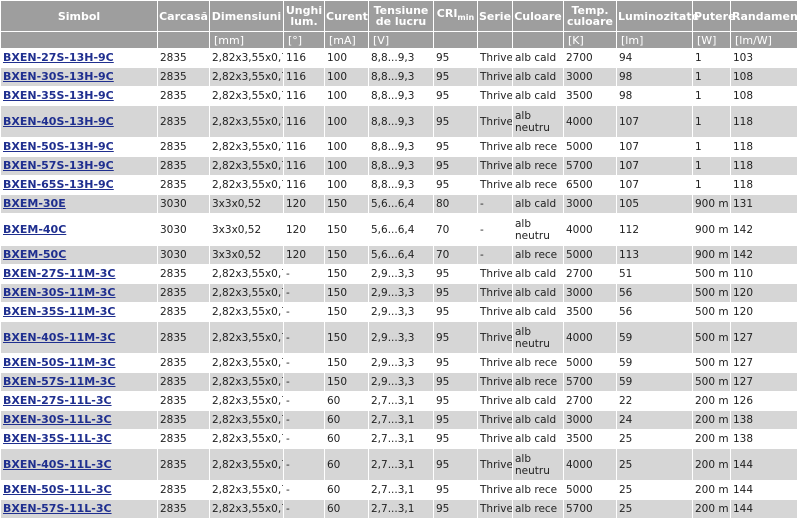 The height and width of the screenshot is (519, 797). Describe the element at coordinates (654, 166) in the screenshot. I see `cell-luminozitate: 107` at that location.